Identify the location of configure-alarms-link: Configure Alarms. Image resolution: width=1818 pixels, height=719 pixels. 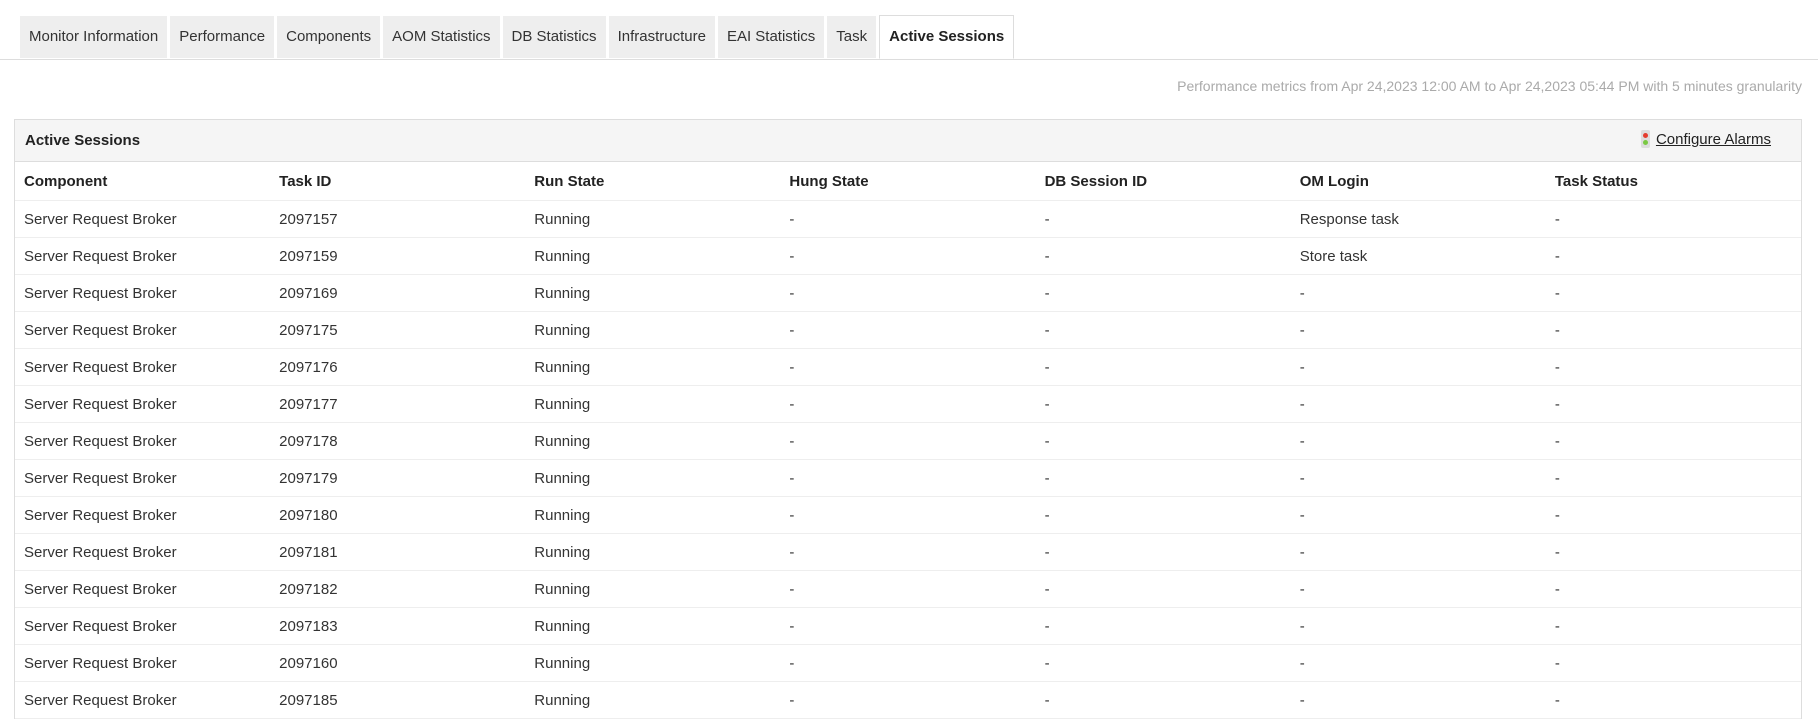
(1705, 139).